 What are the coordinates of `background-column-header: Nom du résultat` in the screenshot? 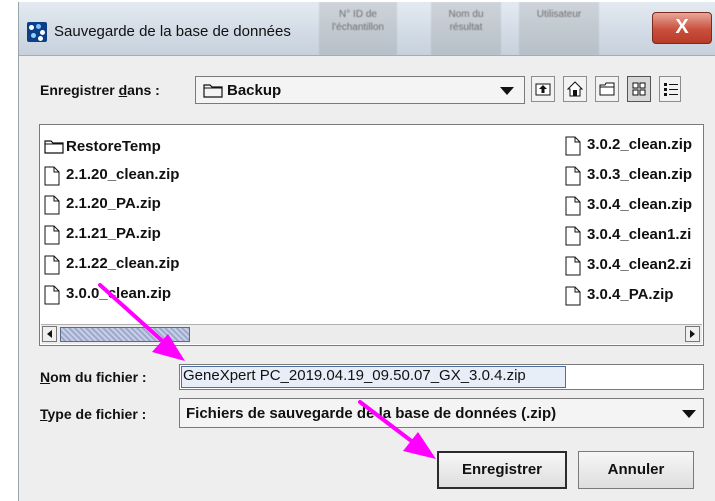 It's located at (466, 28).